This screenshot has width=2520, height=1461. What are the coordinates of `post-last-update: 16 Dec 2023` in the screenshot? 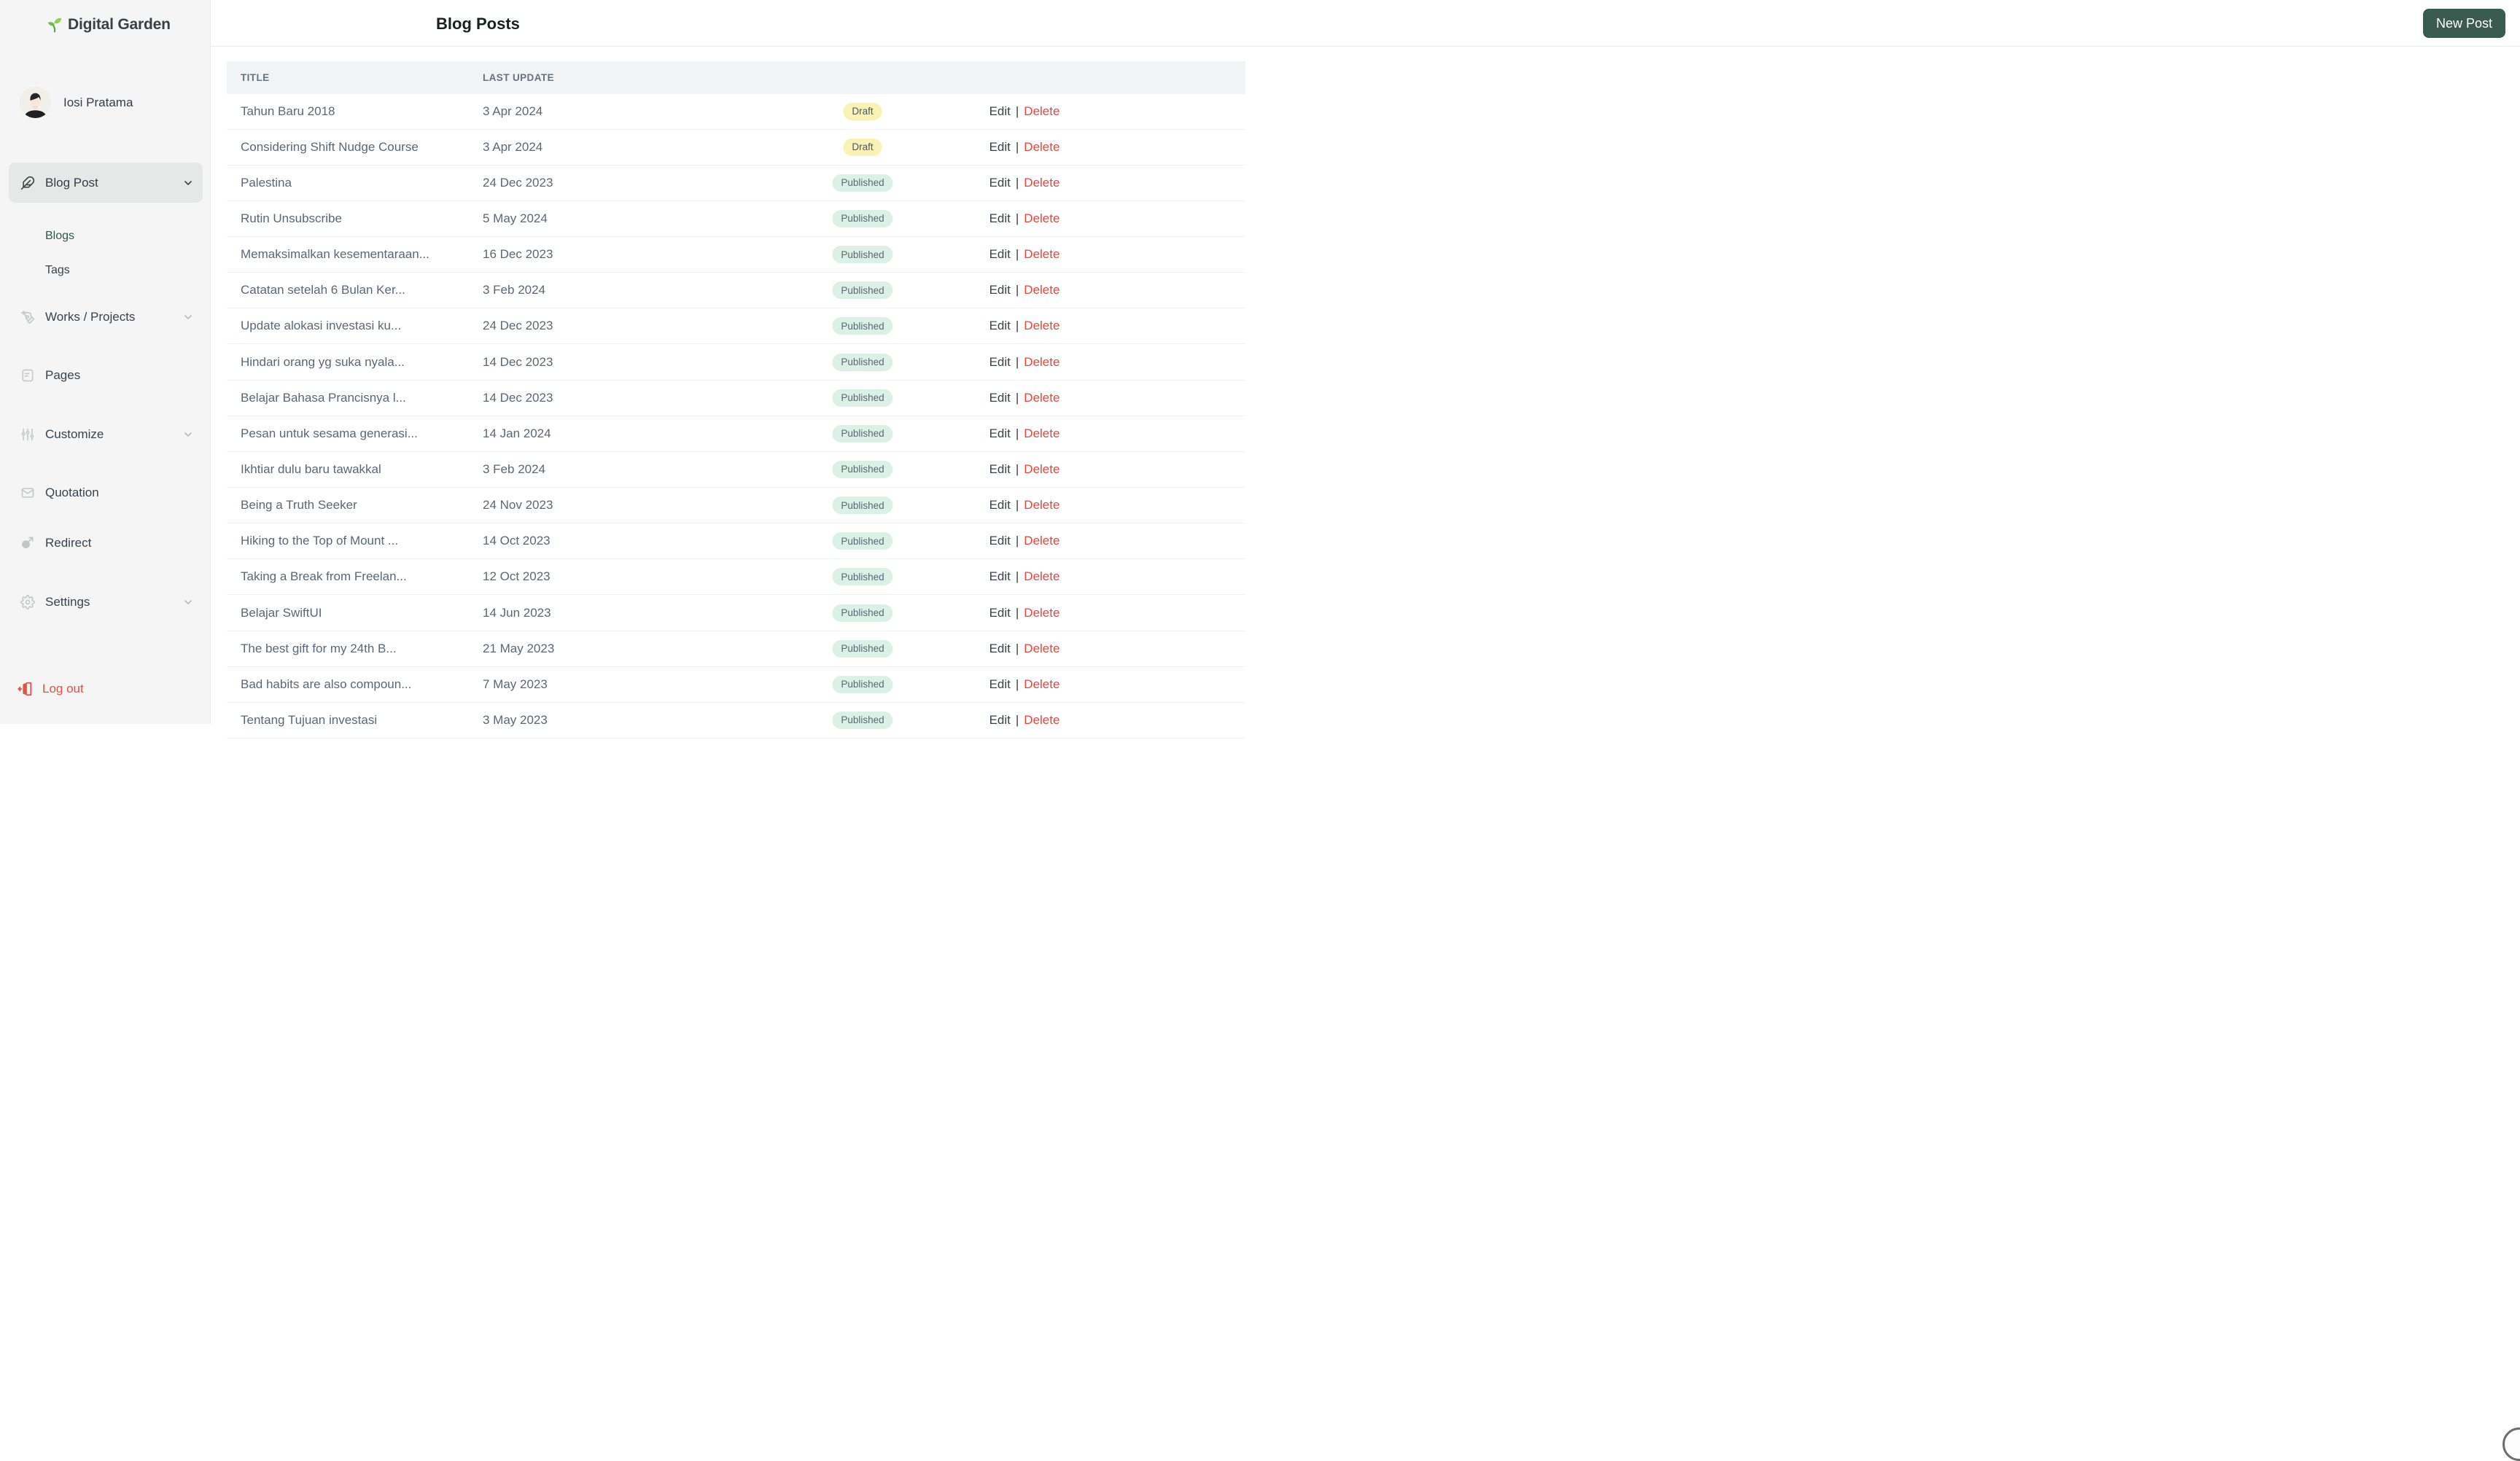 It's located at (518, 254).